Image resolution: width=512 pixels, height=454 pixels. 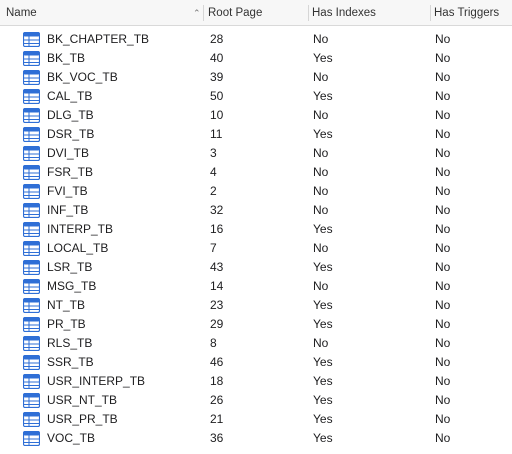 I want to click on row-root-page: 4, so click(x=213, y=172).